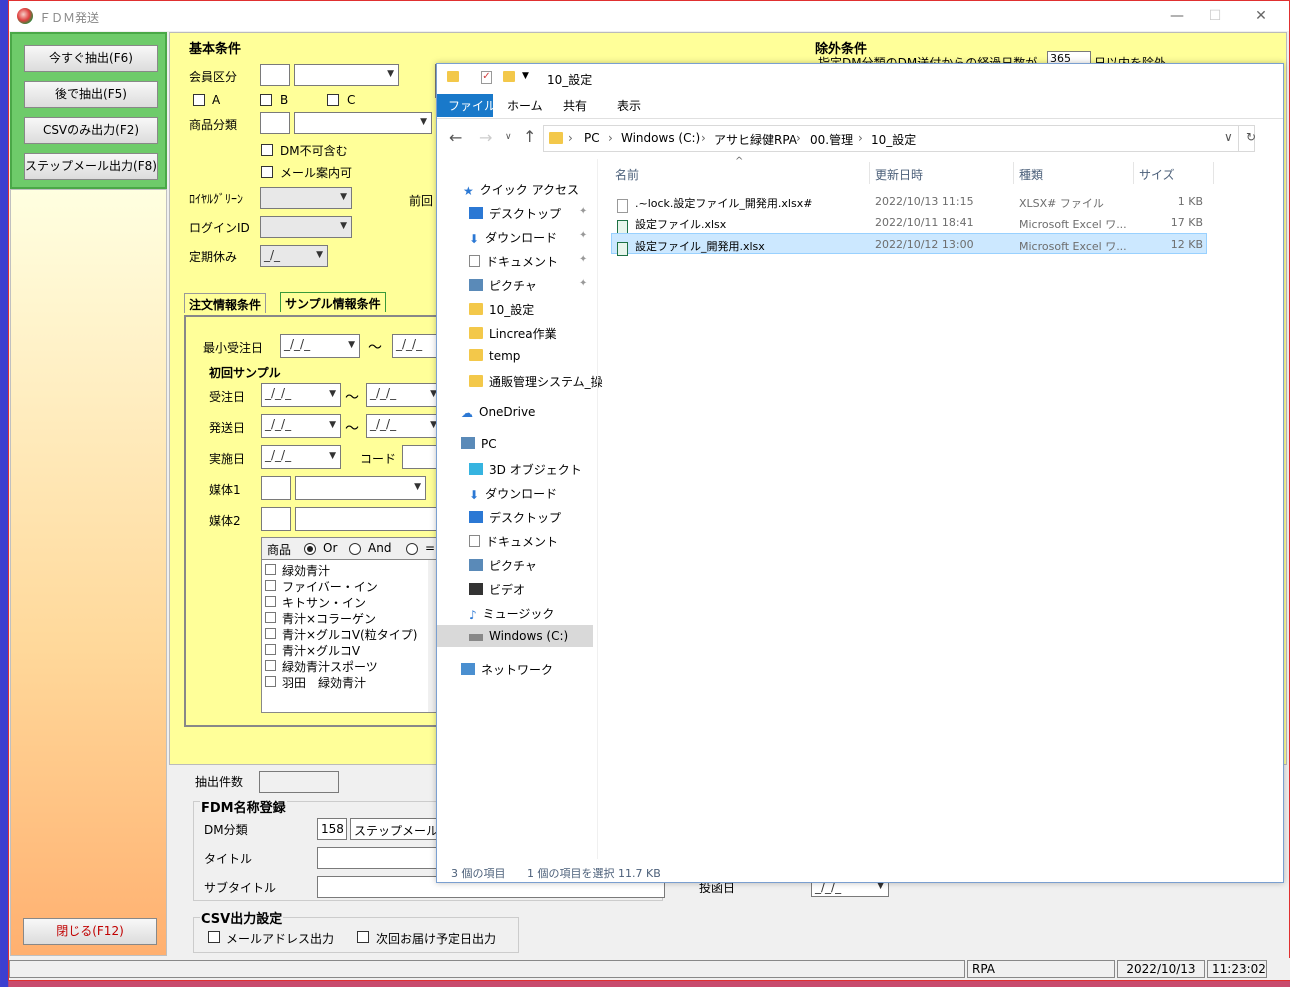 This screenshot has width=1290, height=987. I want to click on ribbon-tab-share: 共有, so click(575, 106).